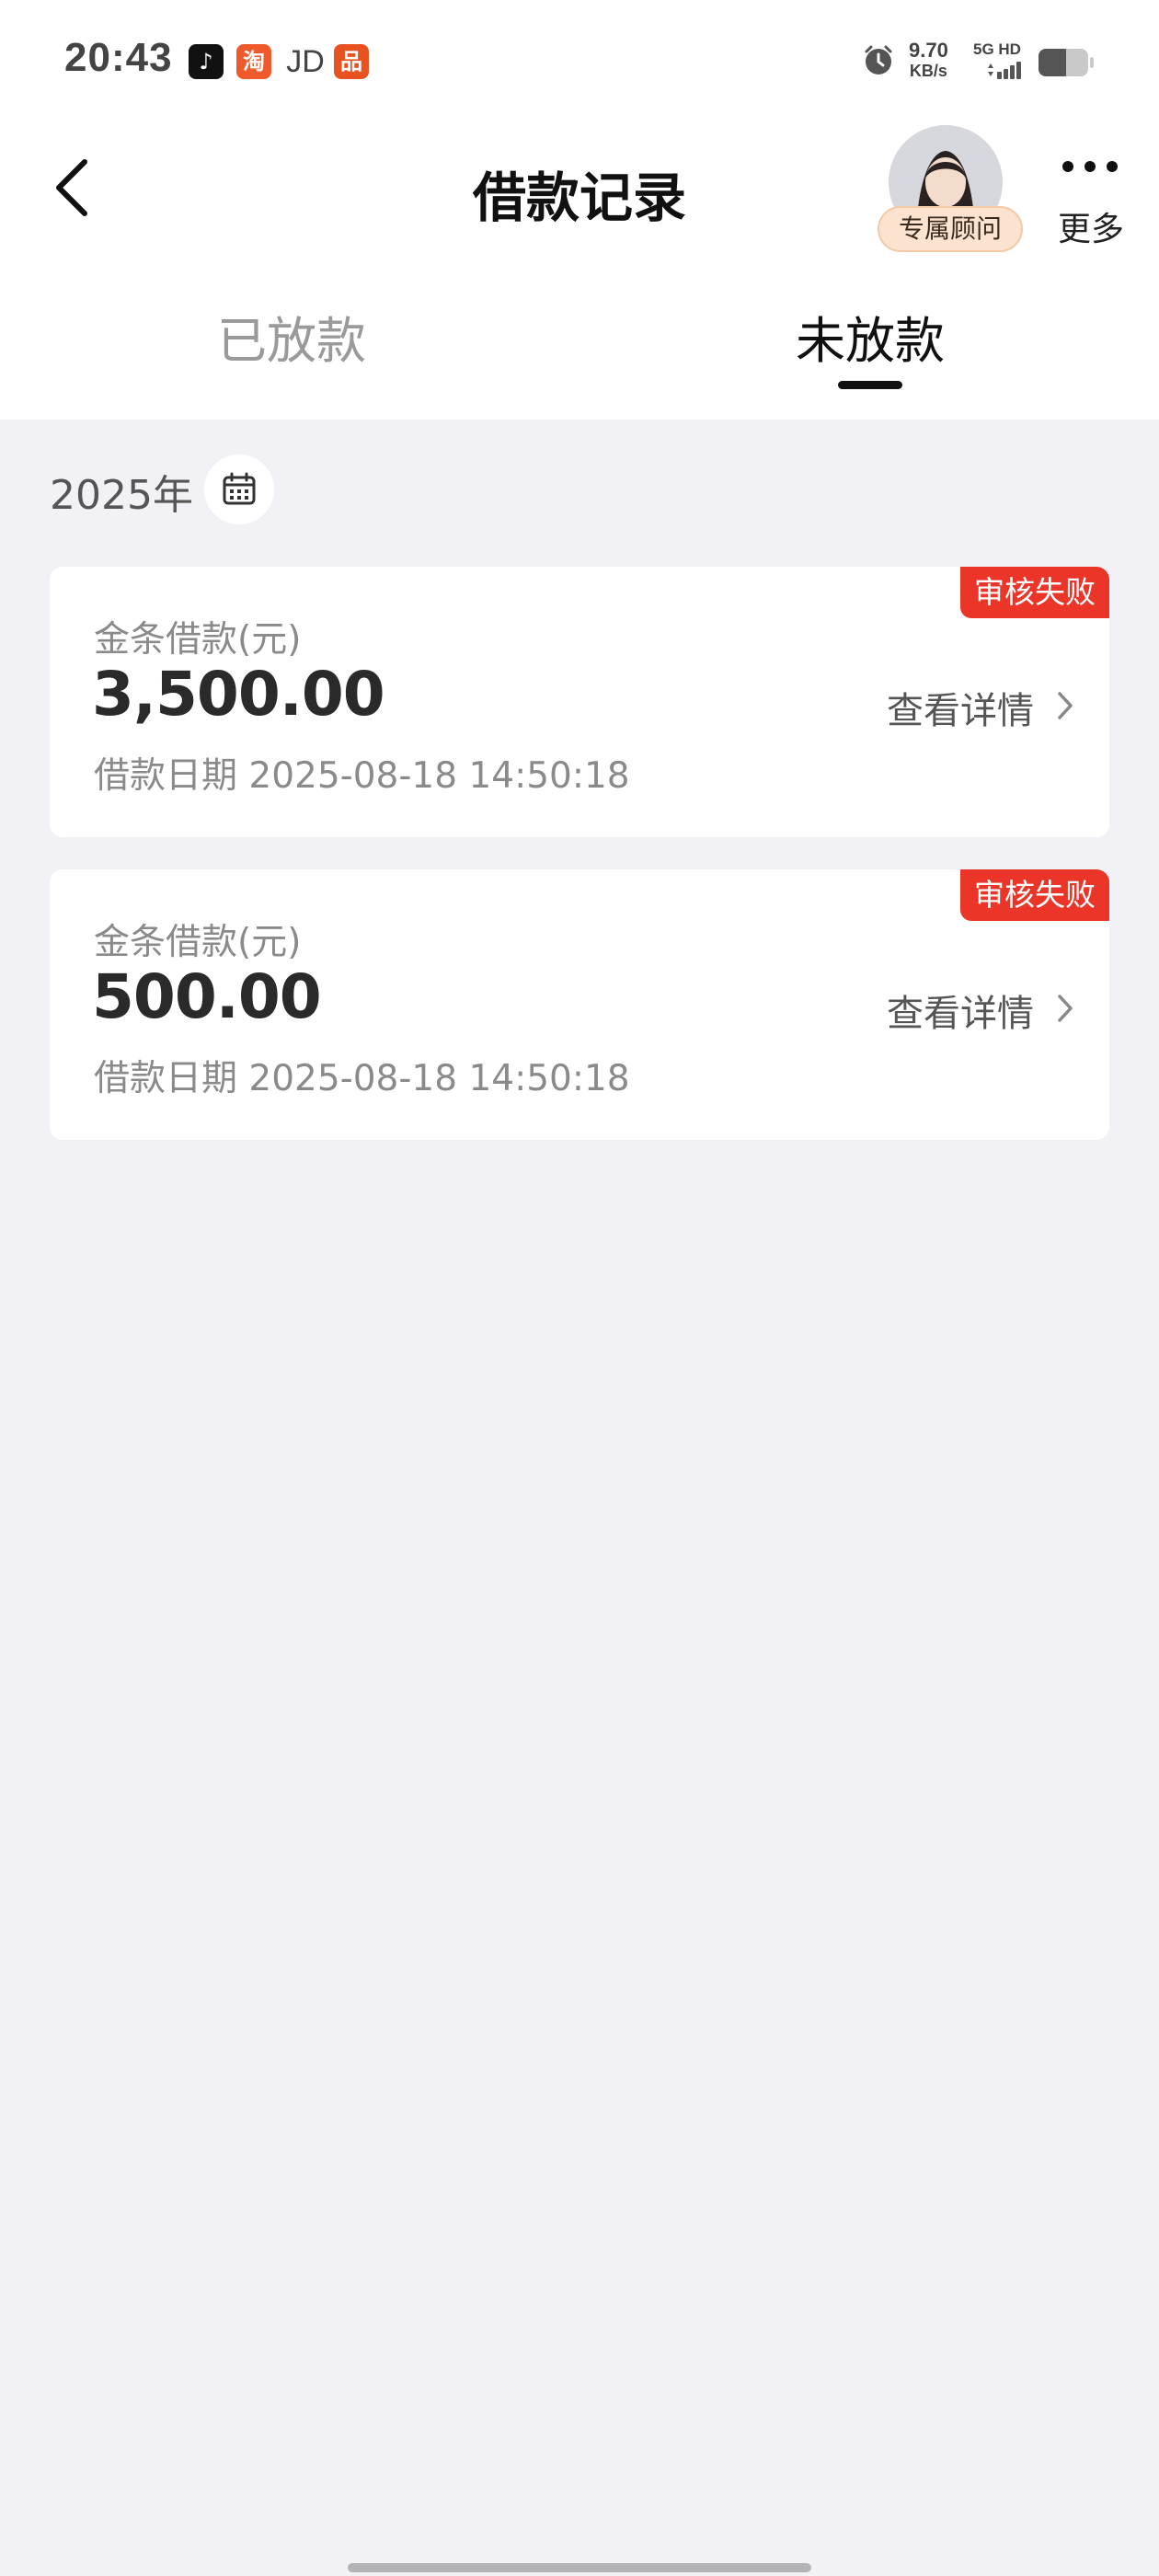 This screenshot has width=1159, height=2576. Describe the element at coordinates (121, 495) in the screenshot. I see `year-label: 2025年` at that location.